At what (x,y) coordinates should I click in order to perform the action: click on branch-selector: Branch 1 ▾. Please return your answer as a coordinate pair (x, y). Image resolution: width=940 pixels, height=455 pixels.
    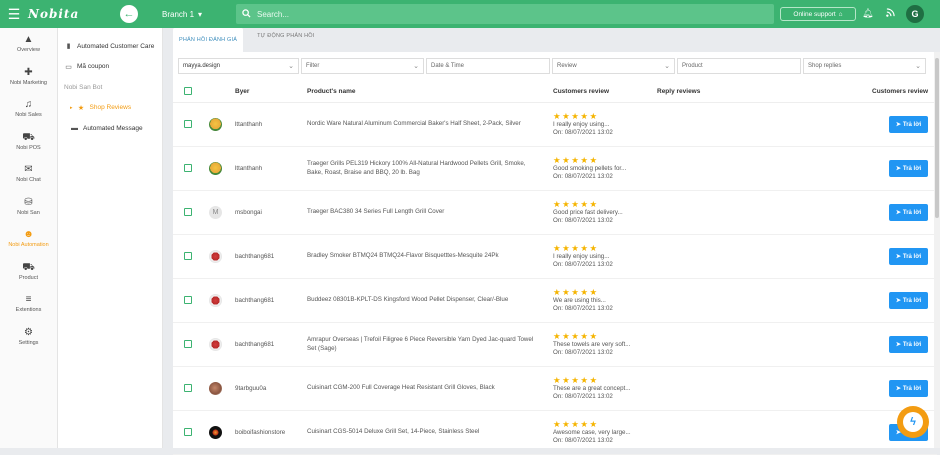
    Looking at the image, I should click on (191, 14).